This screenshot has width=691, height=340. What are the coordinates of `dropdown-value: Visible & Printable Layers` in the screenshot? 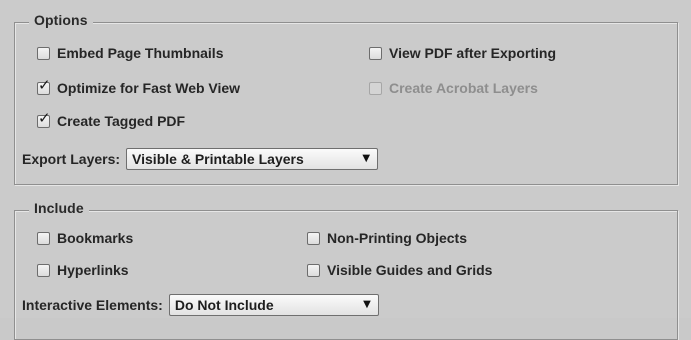 It's located at (218, 159).